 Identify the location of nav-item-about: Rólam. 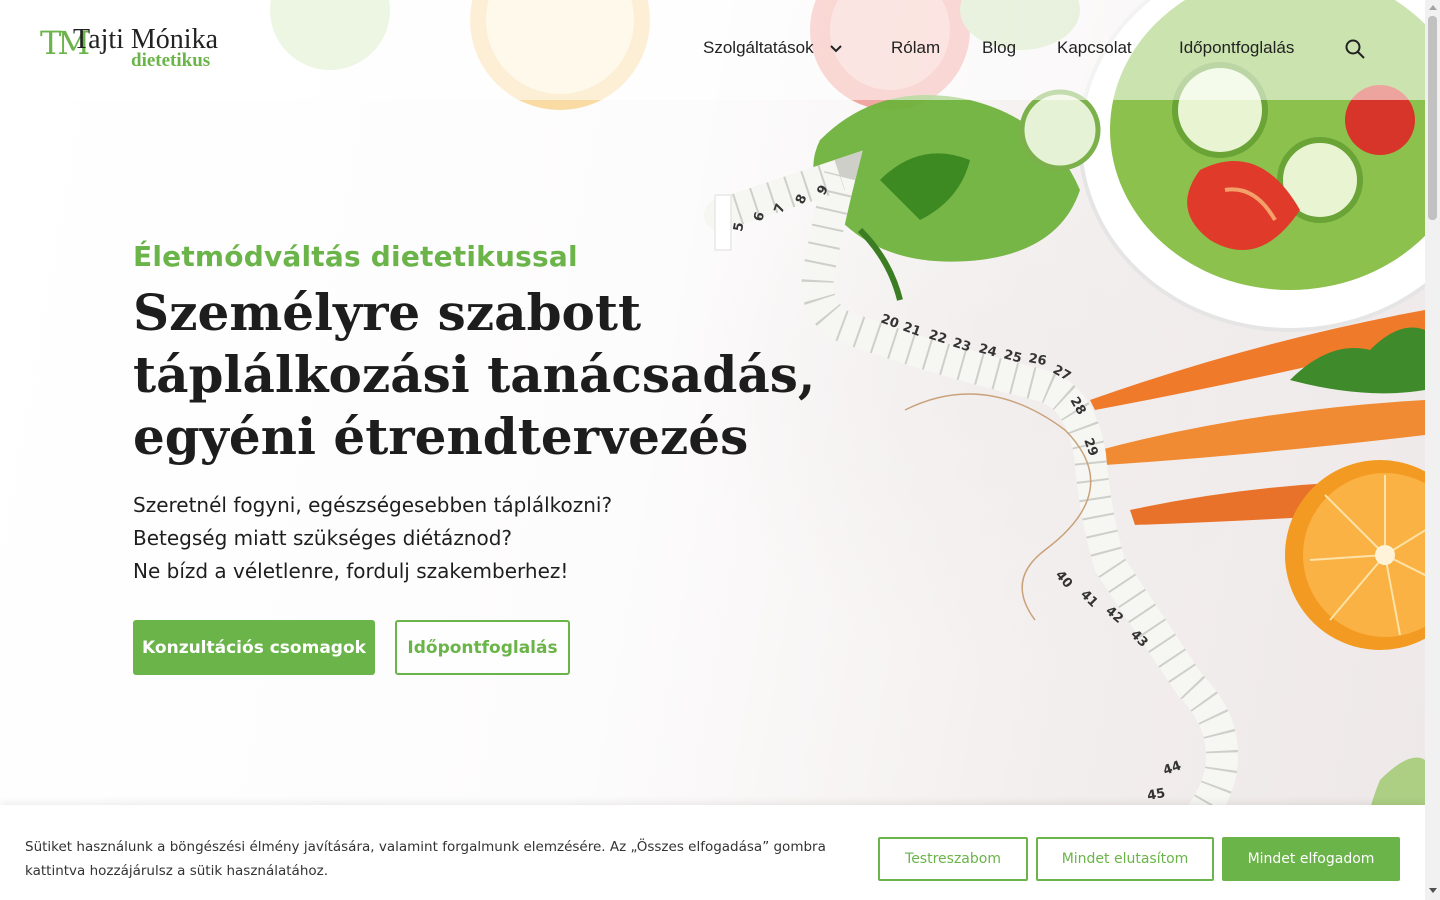
(915, 48).